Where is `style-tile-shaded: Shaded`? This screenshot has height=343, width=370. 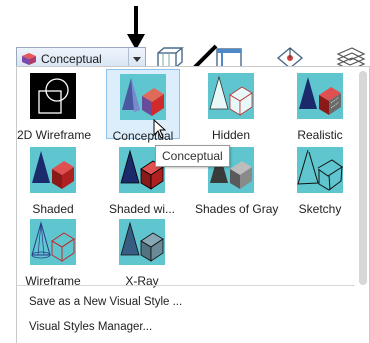
style-tile-shaded: Shaded is located at coordinates (53, 181).